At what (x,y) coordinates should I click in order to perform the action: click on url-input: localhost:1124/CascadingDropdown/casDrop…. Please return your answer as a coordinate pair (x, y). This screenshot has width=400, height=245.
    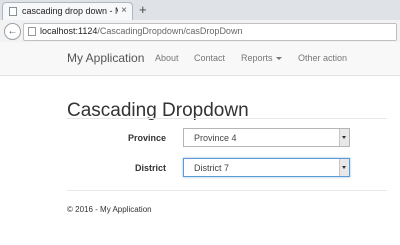
    Looking at the image, I should click on (210, 32).